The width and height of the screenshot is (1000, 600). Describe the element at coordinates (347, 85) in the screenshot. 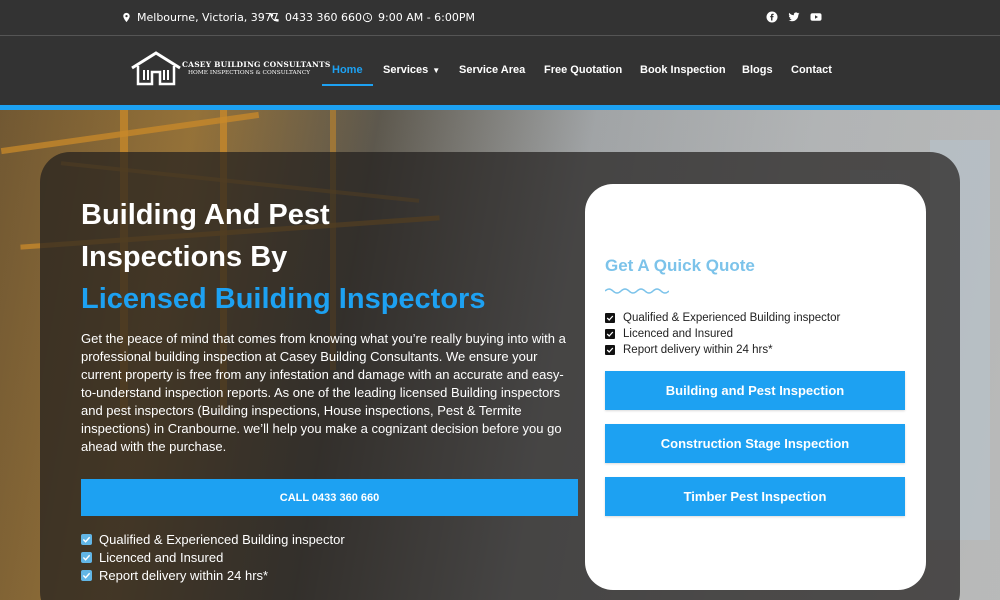

I see `nav-active-indicator` at that location.